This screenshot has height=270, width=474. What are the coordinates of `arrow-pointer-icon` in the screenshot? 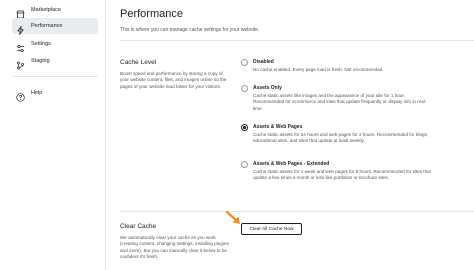 It's located at (232, 217).